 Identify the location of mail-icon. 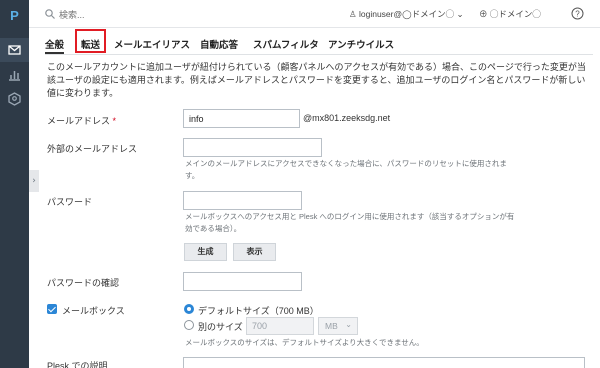
(14, 50).